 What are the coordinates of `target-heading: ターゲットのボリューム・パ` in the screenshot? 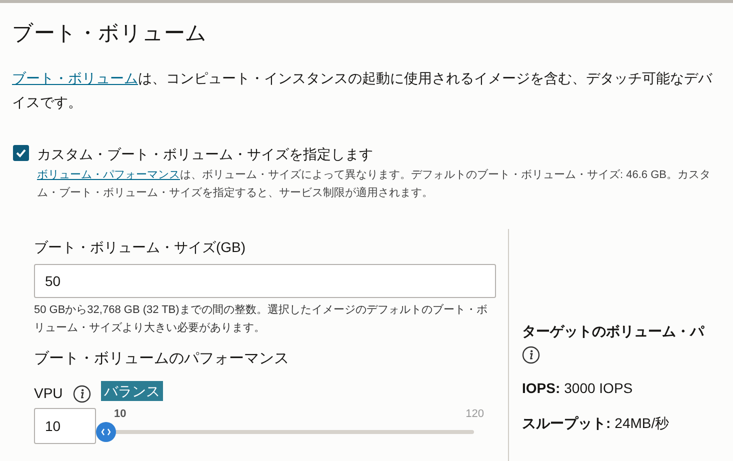 It's located at (613, 331).